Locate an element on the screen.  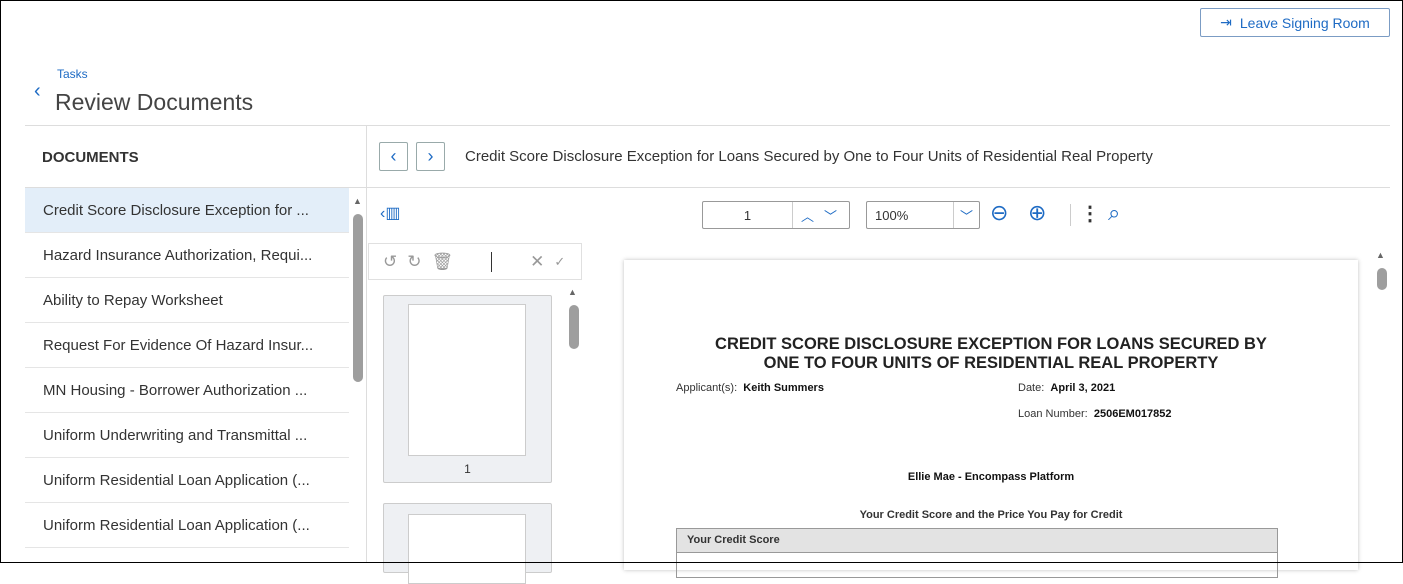
page-down-icon: ﹀ is located at coordinates (830, 215).